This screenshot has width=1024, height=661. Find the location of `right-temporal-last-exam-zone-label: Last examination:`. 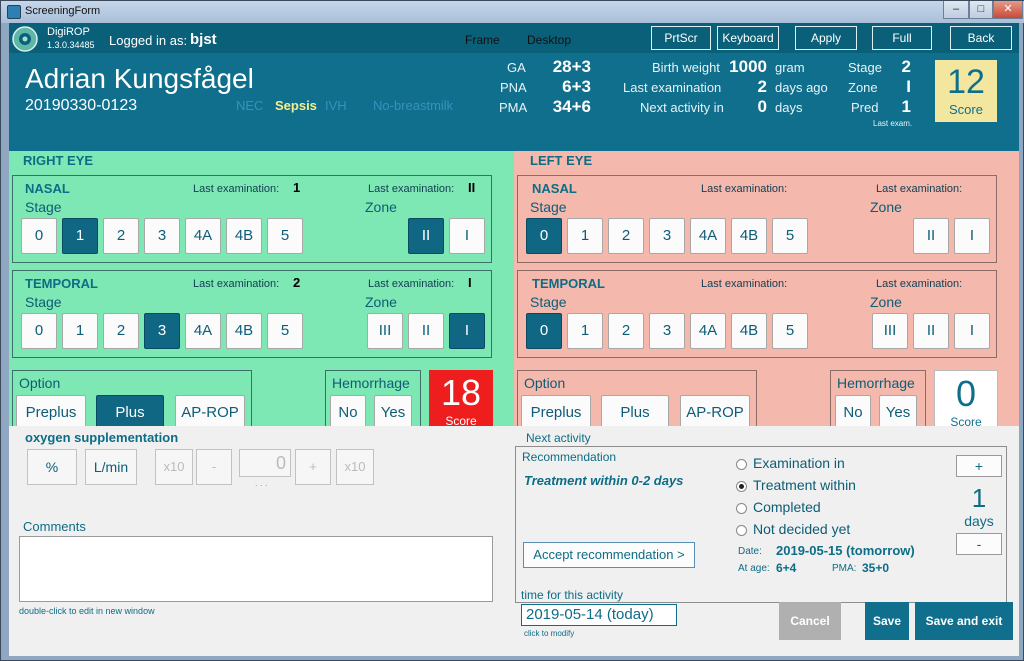

right-temporal-last-exam-zone-label: Last examination: is located at coordinates (411, 284).